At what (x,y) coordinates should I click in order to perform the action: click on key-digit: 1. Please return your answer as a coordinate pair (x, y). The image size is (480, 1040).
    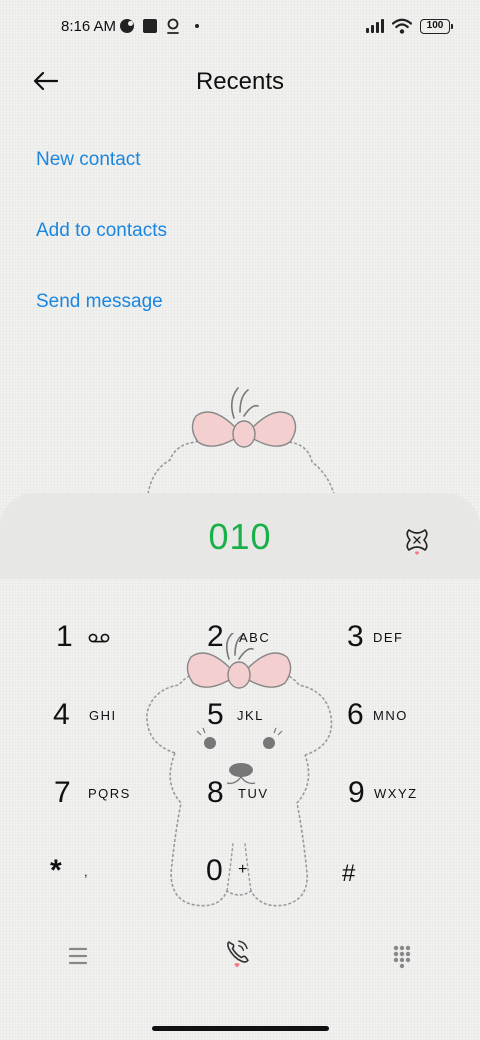
    Looking at the image, I should click on (64, 636).